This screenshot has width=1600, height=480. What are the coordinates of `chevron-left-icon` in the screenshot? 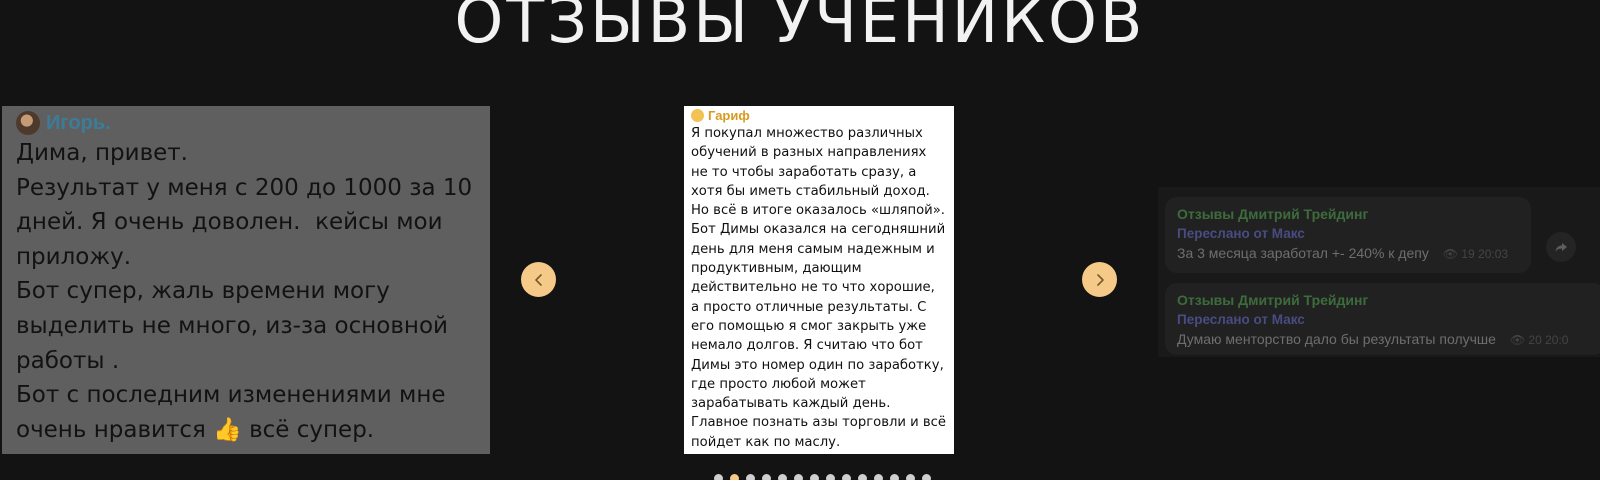 It's located at (538, 279).